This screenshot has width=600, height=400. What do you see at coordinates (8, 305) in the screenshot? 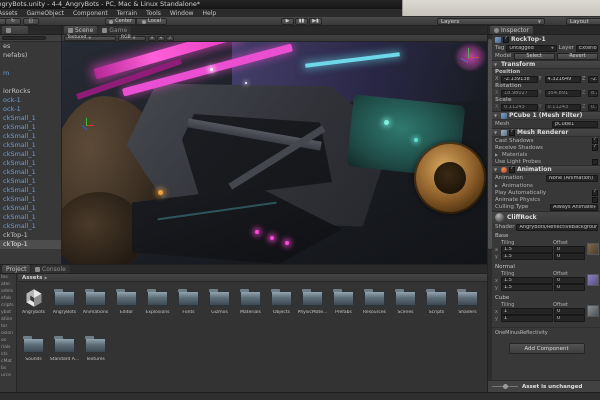
I see `tree-item: cripts` at bounding box center [8, 305].